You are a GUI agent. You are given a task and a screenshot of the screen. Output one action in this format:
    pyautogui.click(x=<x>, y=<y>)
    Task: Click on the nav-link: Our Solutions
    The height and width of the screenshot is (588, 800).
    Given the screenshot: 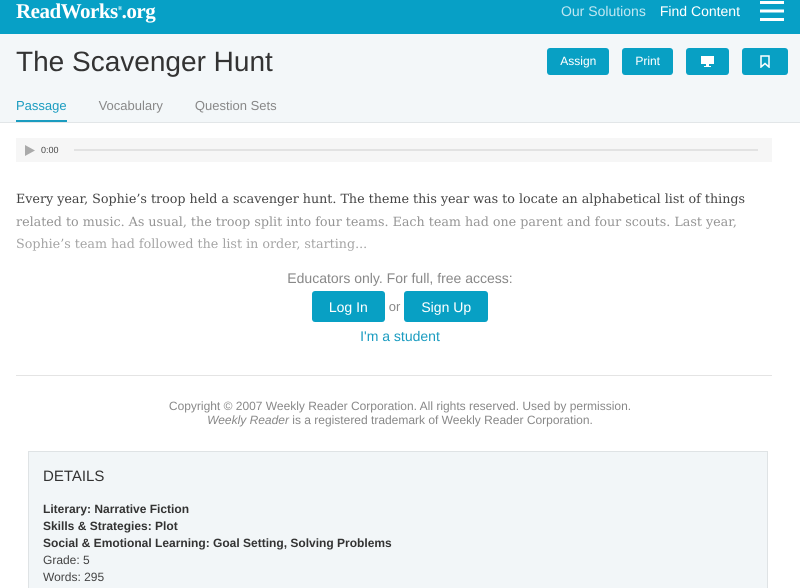 What is the action you would take?
    pyautogui.click(x=603, y=11)
    